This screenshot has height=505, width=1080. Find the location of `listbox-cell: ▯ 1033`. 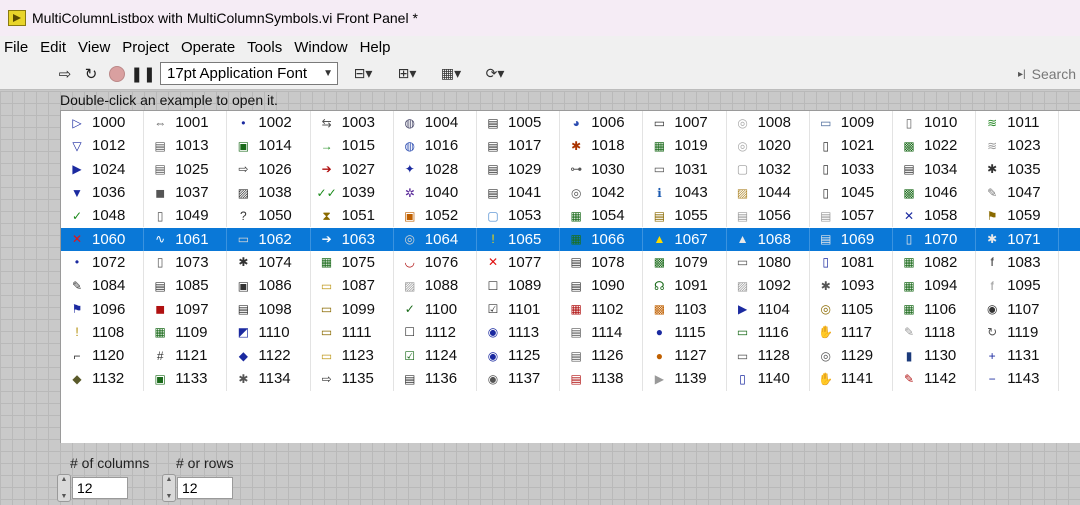

listbox-cell: ▯ 1033 is located at coordinates (851, 169).